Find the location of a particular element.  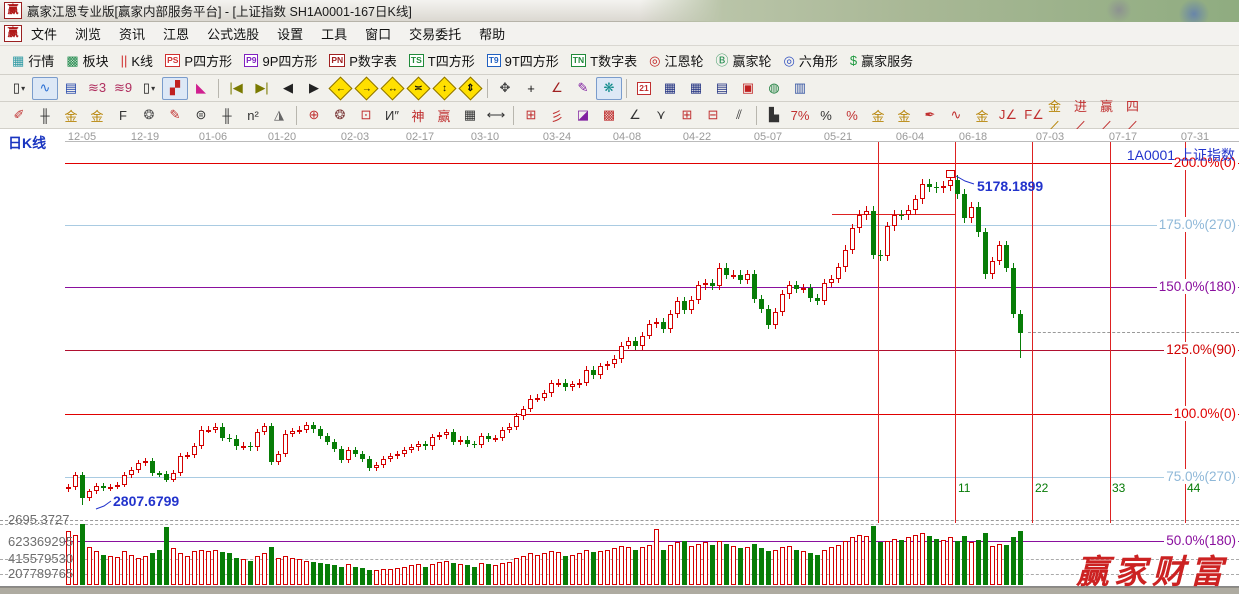

draw-brush-tool: ✎ is located at coordinates (175, 115).